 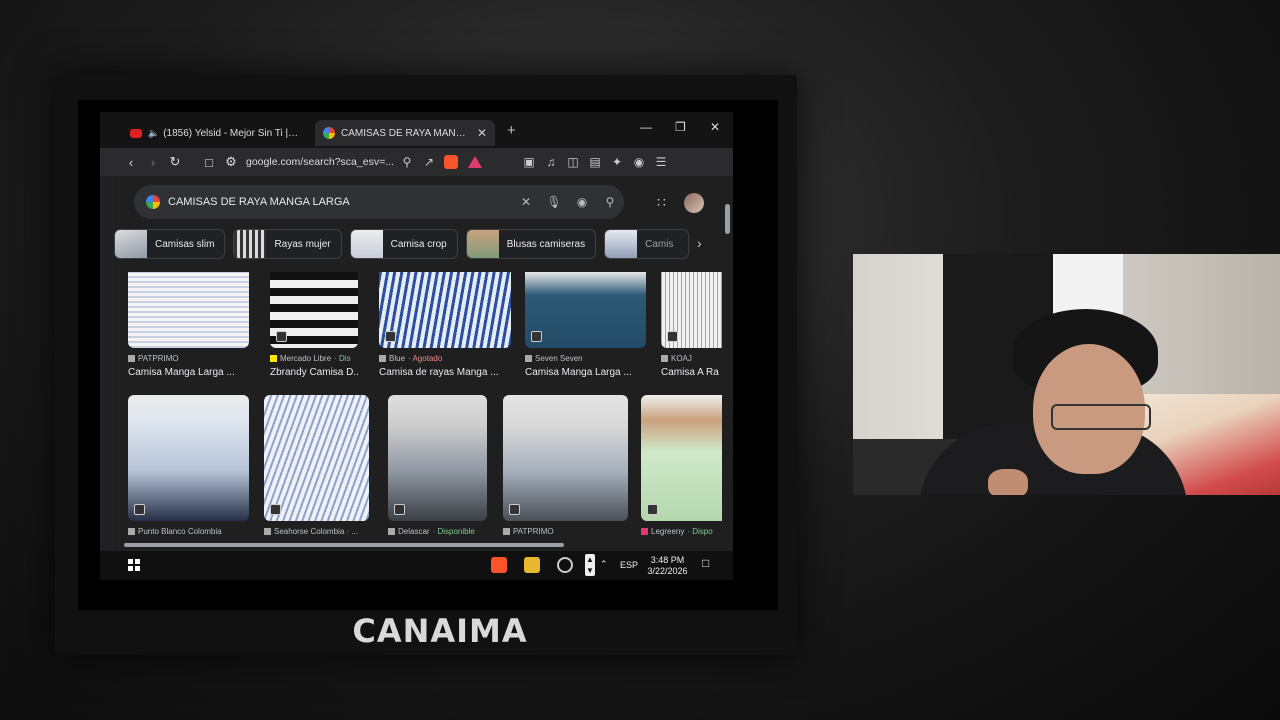 What do you see at coordinates (175, 162) in the screenshot?
I see `reload-icon: ↻` at bounding box center [175, 162].